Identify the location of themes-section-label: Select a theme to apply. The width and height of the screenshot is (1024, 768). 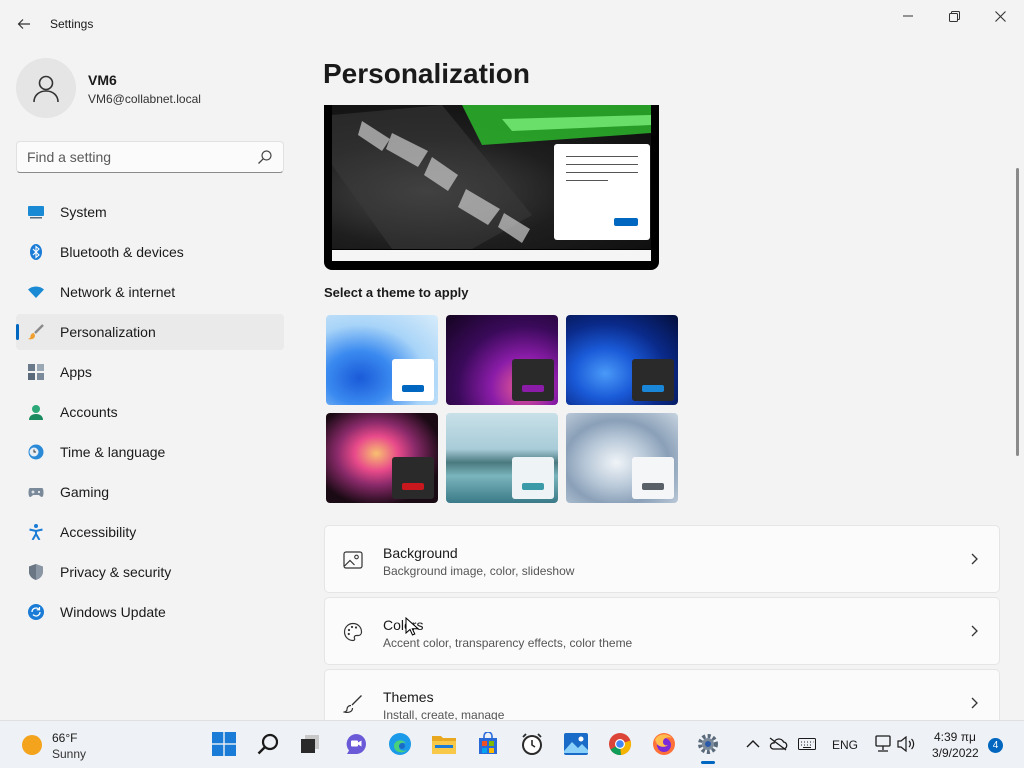
(396, 292).